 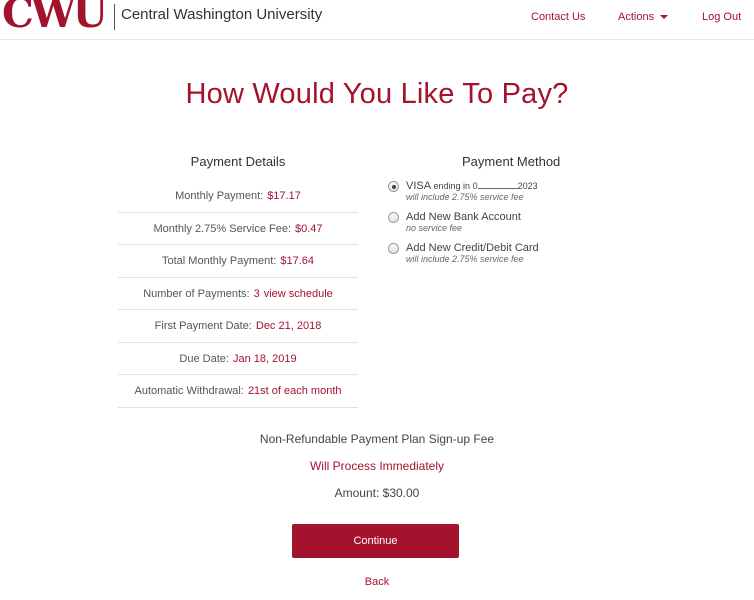 I want to click on actions-menu: Actions, so click(x=643, y=17).